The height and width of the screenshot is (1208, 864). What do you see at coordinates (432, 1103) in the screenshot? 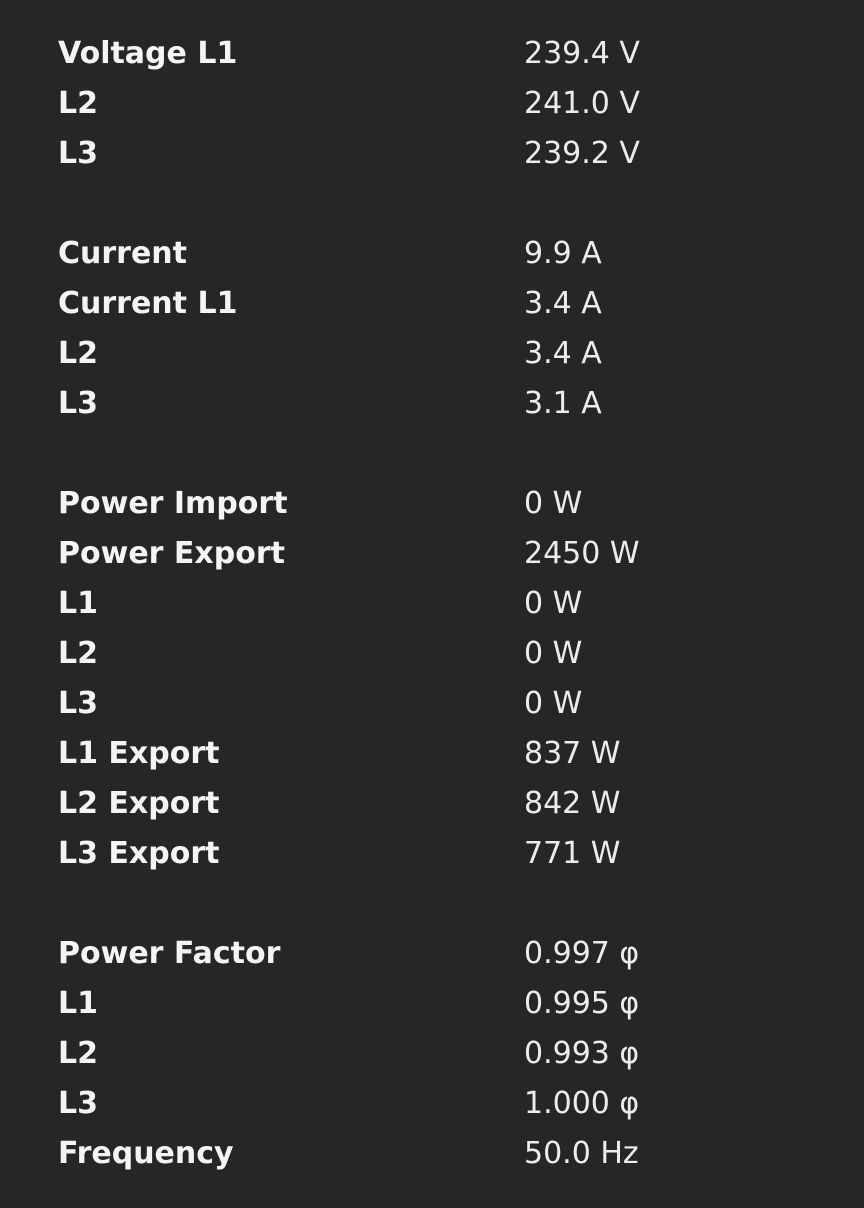
I see `power-factor-l3-row: L3 1.000 φ` at bounding box center [432, 1103].